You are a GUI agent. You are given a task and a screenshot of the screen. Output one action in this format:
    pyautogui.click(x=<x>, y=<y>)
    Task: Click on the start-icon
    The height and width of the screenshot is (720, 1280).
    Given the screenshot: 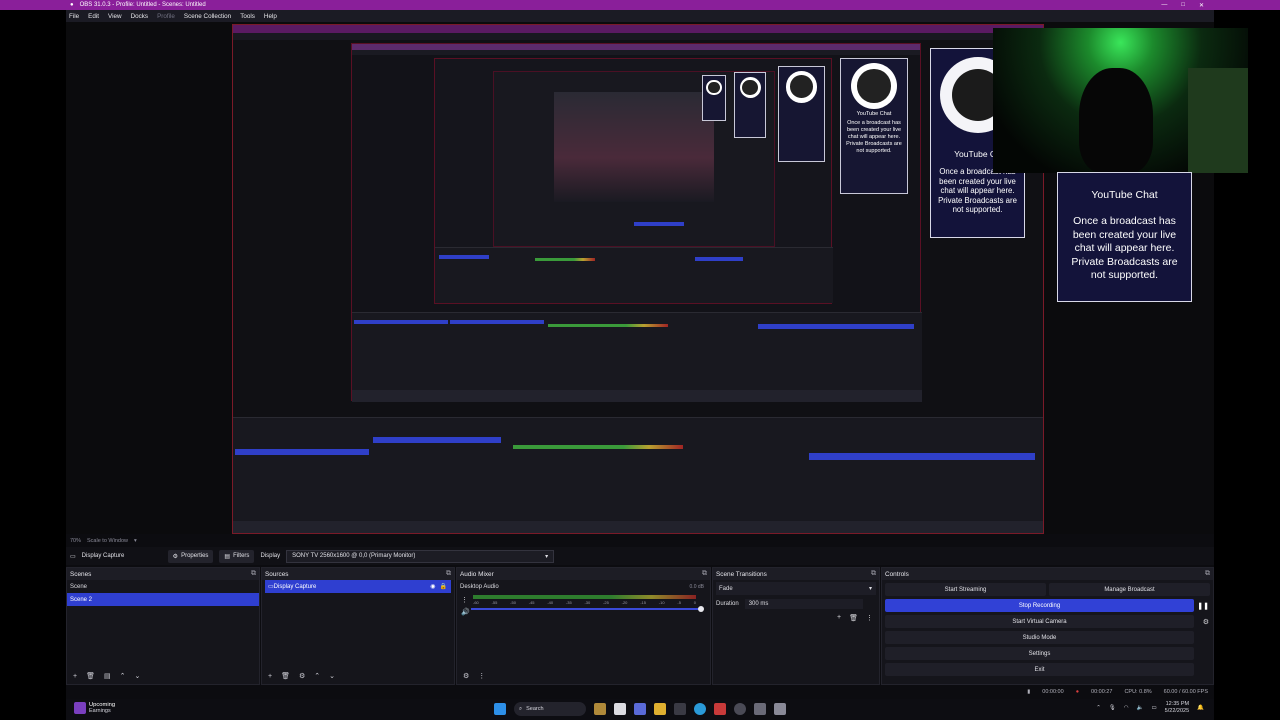 What is the action you would take?
    pyautogui.click(x=500, y=709)
    